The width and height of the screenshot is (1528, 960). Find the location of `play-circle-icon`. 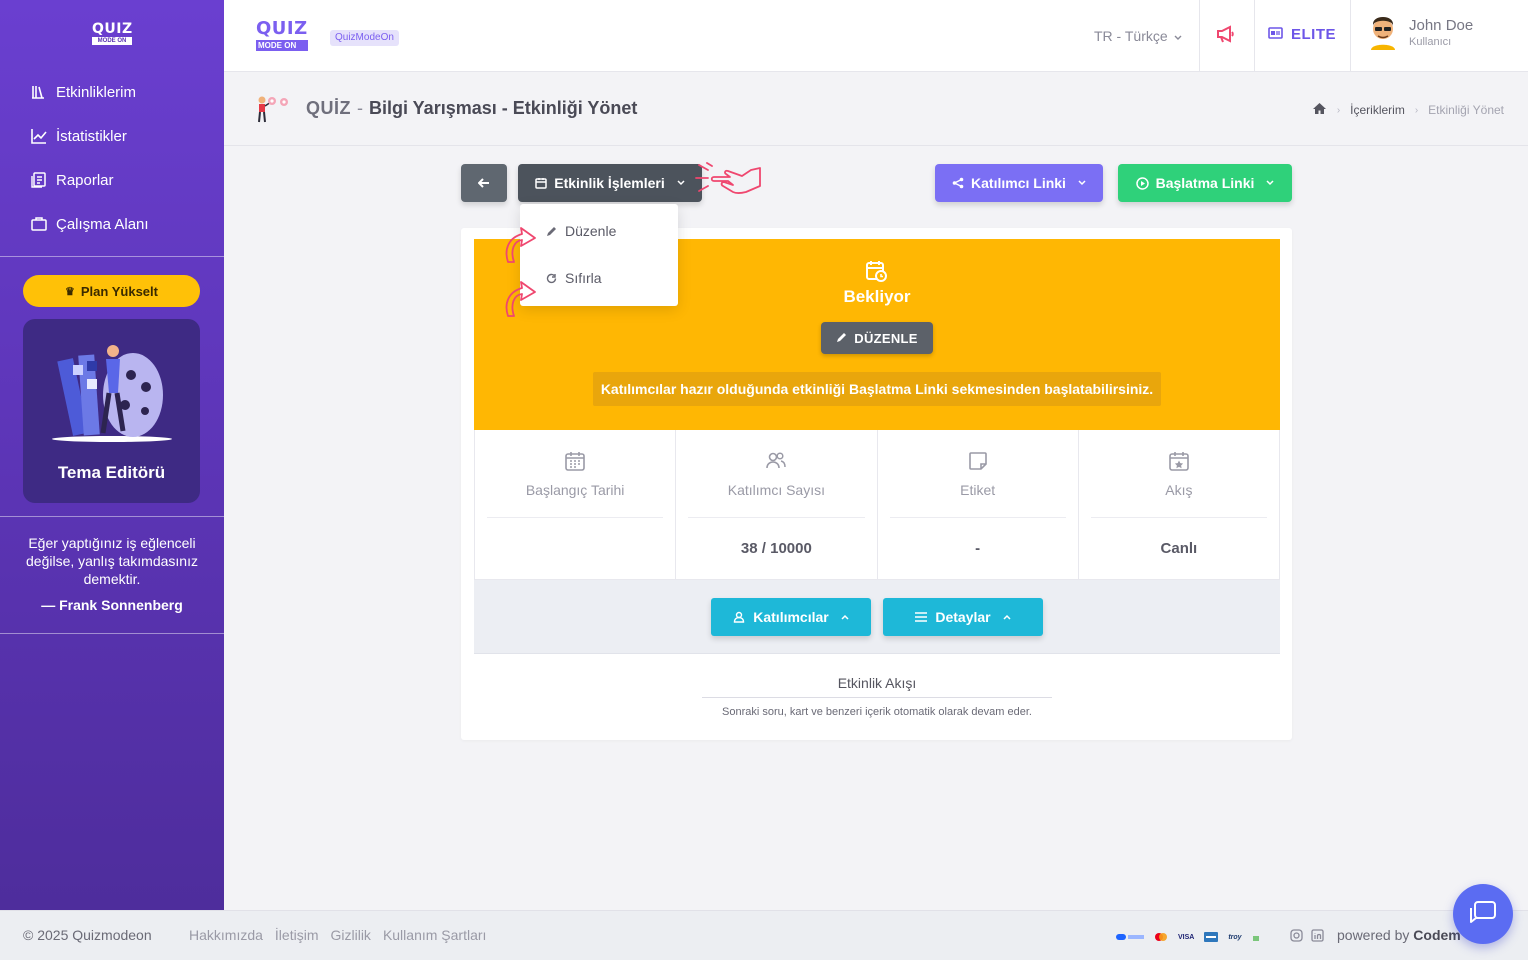

play-circle-icon is located at coordinates (1142, 183).